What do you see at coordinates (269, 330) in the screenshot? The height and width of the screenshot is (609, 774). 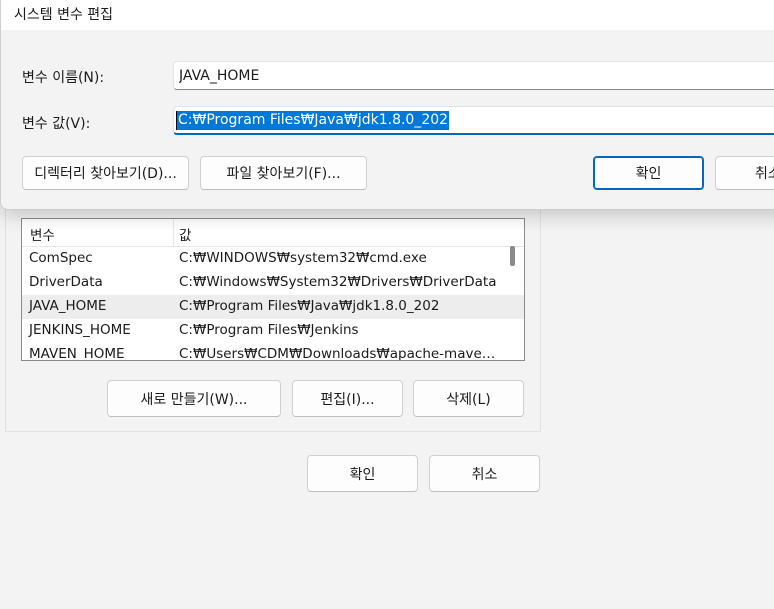 I see `row-variable-value: C:₩Program Files₩Jenkins` at bounding box center [269, 330].